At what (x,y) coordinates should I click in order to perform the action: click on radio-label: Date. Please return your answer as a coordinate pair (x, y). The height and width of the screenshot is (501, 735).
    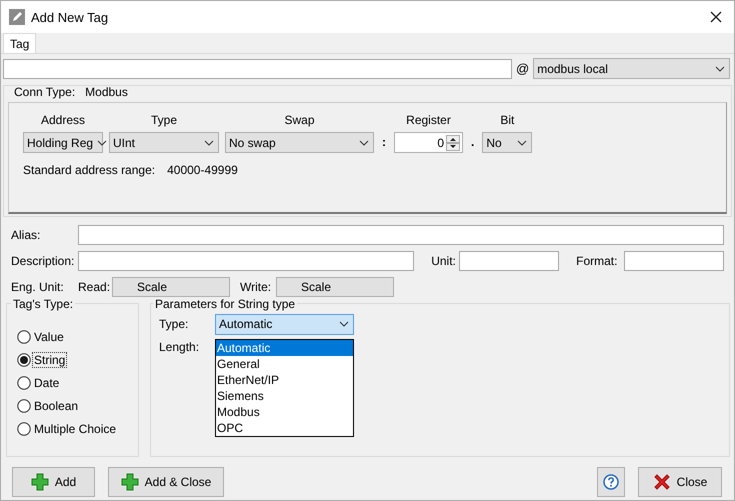
    Looking at the image, I should click on (46, 383).